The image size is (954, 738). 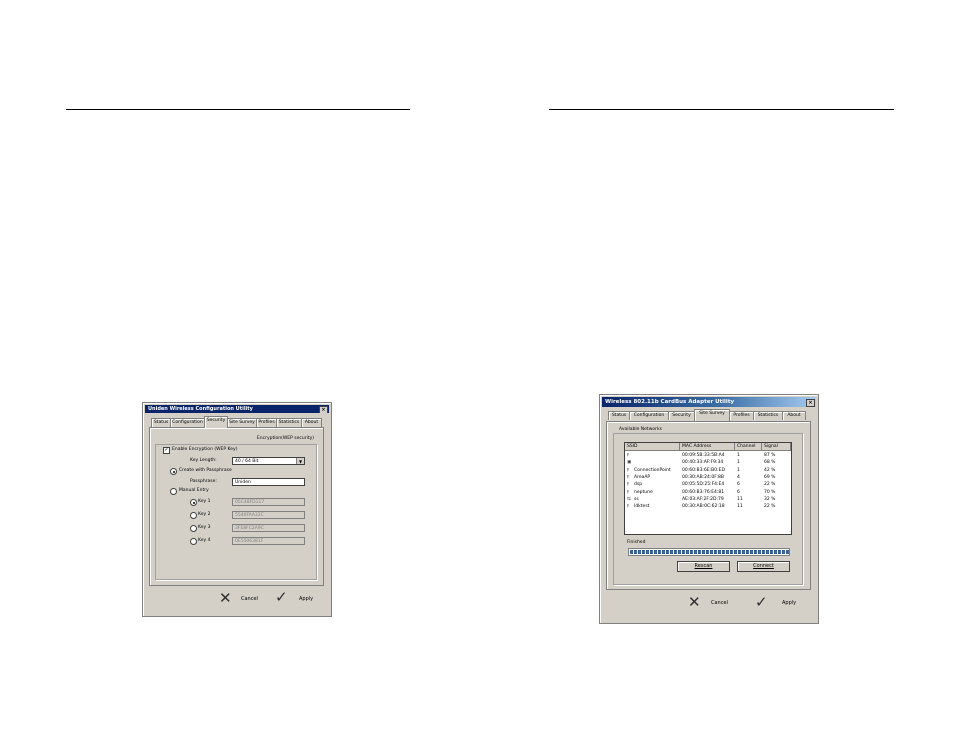 What do you see at coordinates (708, 484) in the screenshot?
I see `network-row: ⫯ dsp 00:05:5D:25:F4:E4 6 22 %` at bounding box center [708, 484].